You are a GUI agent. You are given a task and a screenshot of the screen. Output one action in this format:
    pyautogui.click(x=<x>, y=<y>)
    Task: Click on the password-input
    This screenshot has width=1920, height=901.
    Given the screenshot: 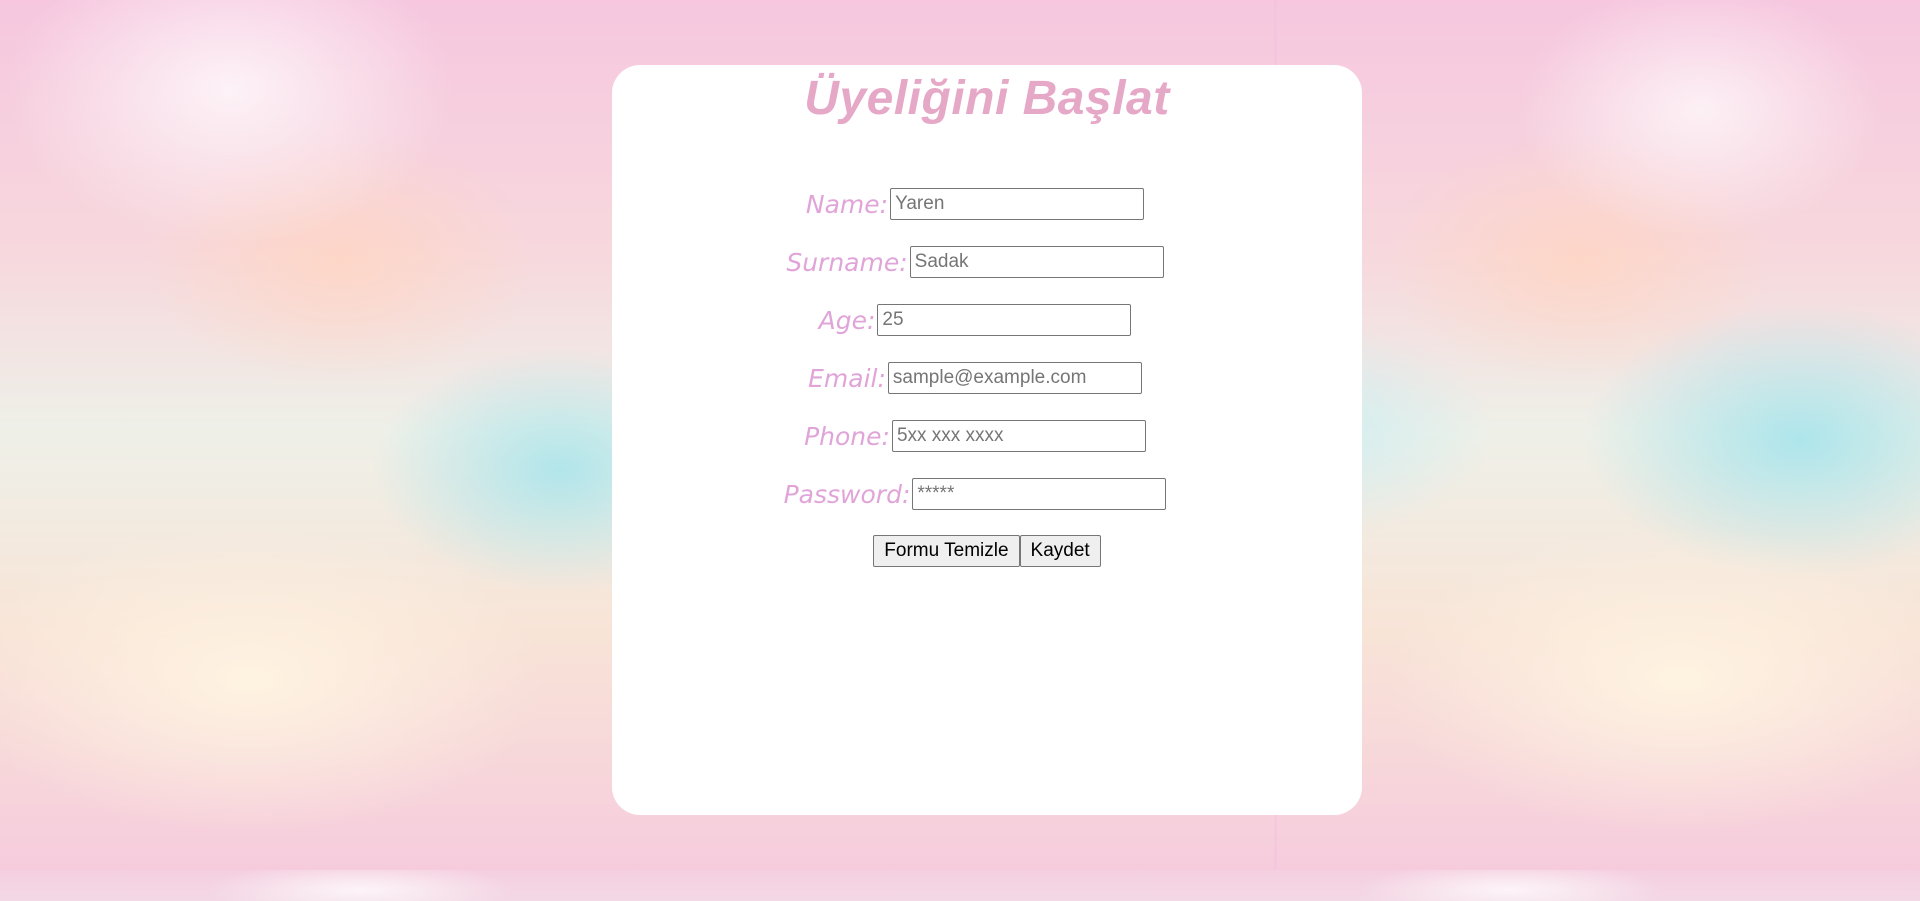 What is the action you would take?
    pyautogui.click(x=1039, y=494)
    